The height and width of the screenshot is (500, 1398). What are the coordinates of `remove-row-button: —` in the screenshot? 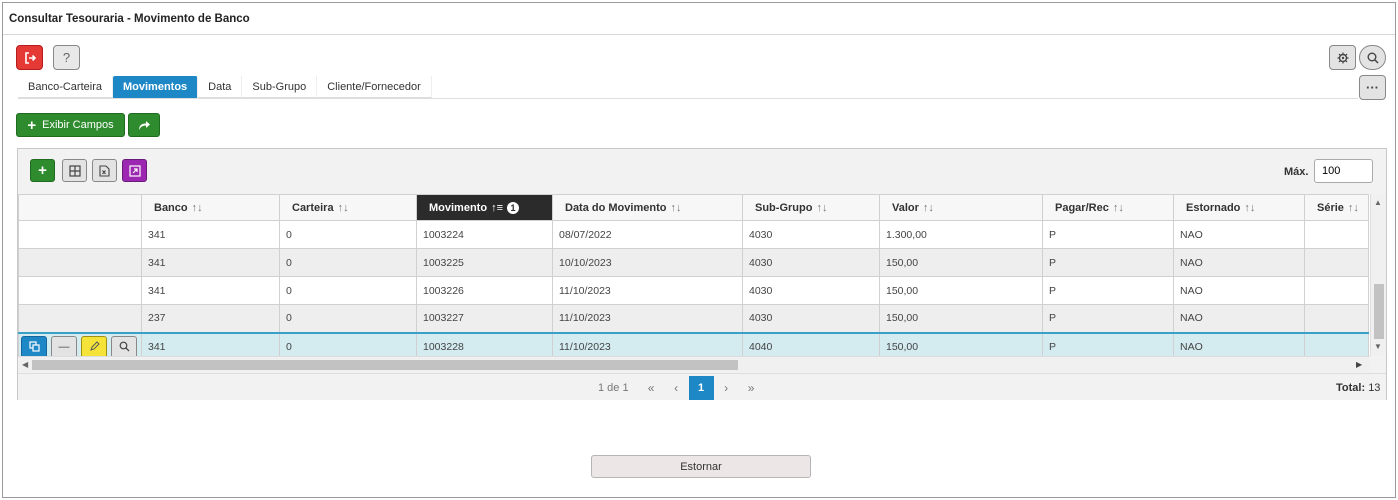 It's located at (64, 345).